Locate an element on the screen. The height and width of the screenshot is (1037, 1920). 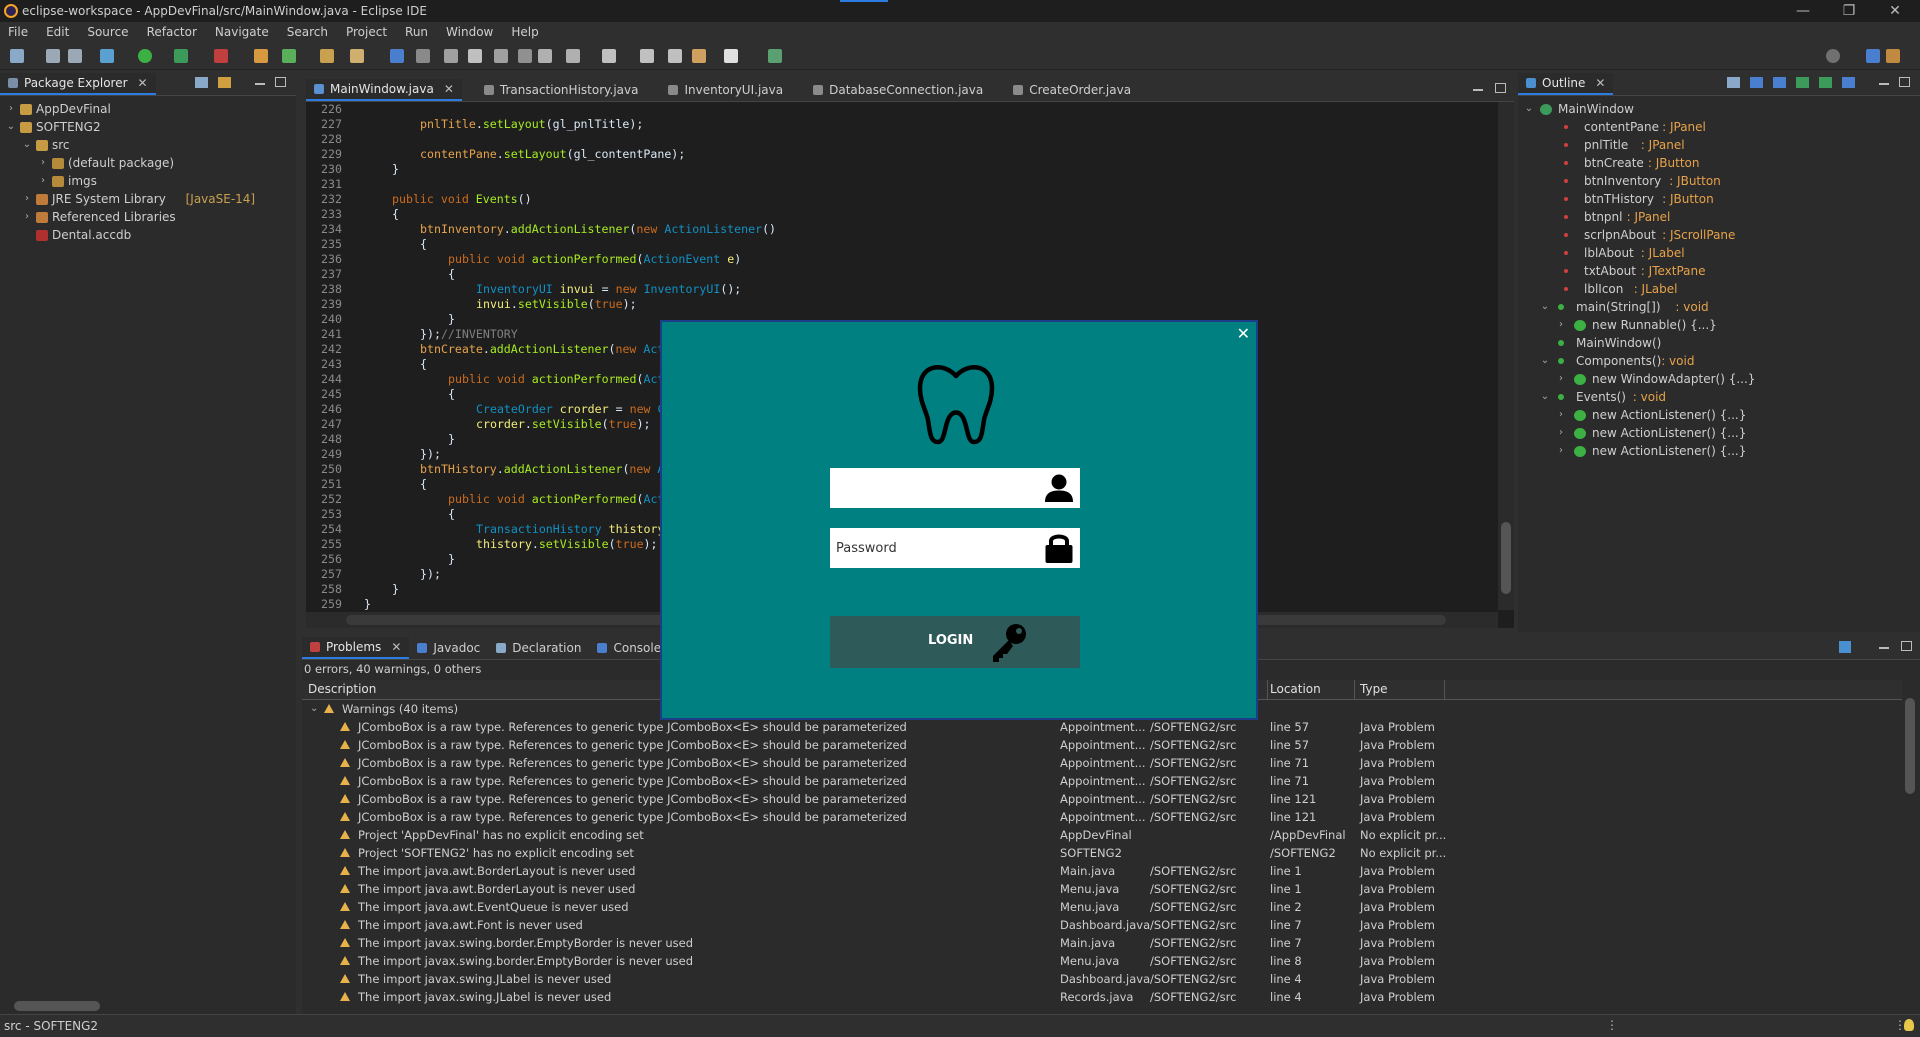
minimize-editor-icon is located at coordinates (1478, 90).